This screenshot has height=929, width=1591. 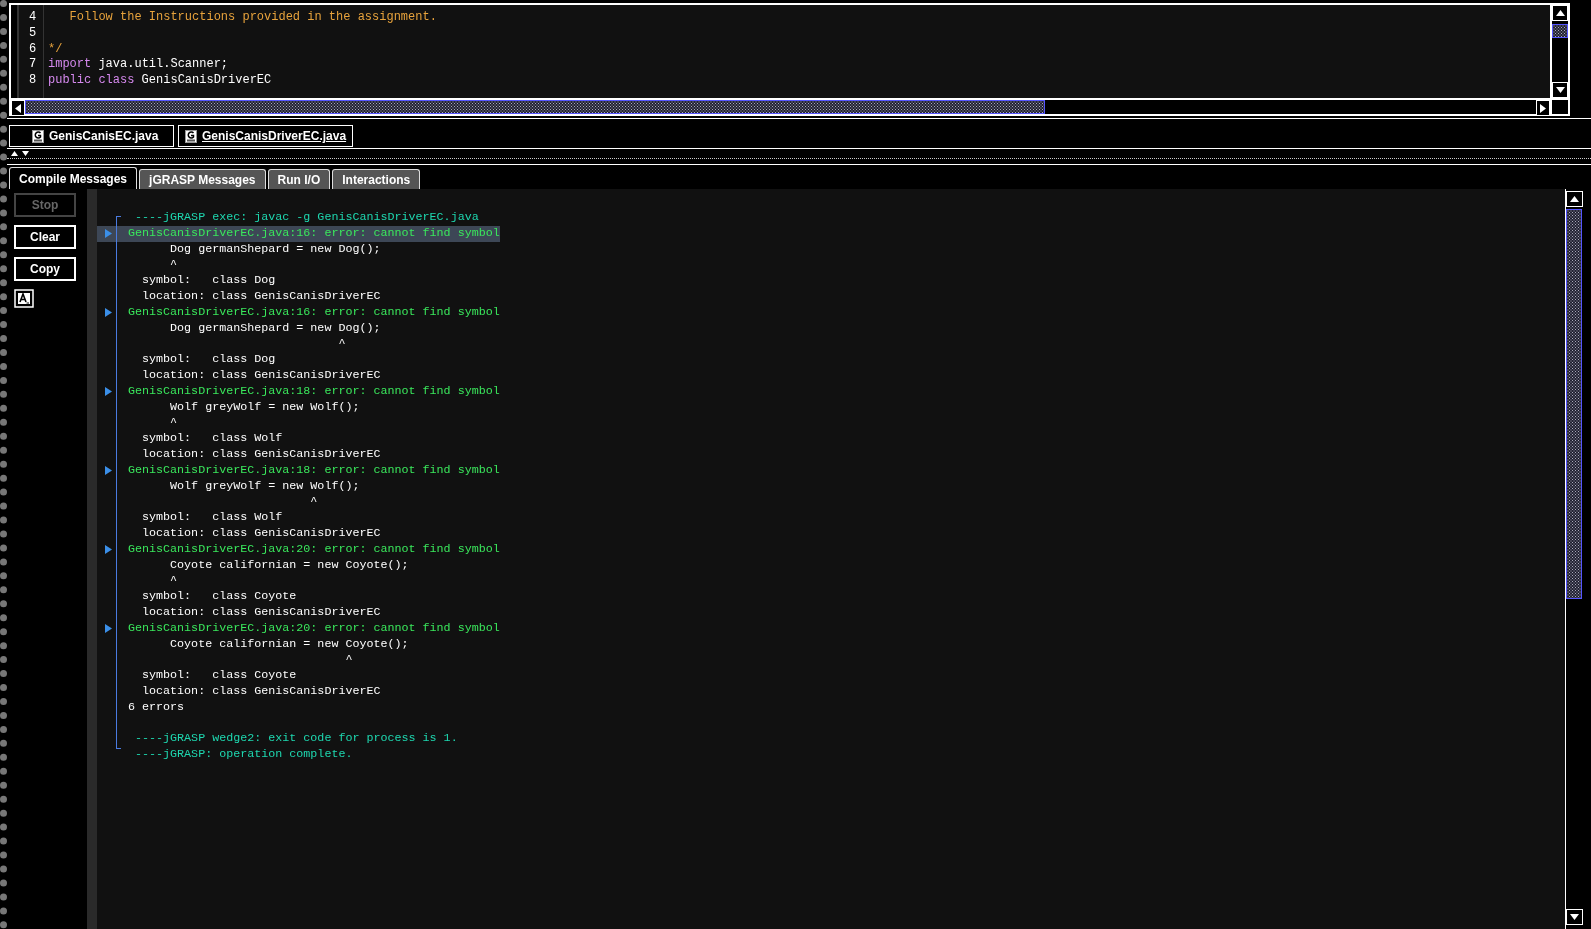 I want to click on tab: Run I/O, so click(x=299, y=179).